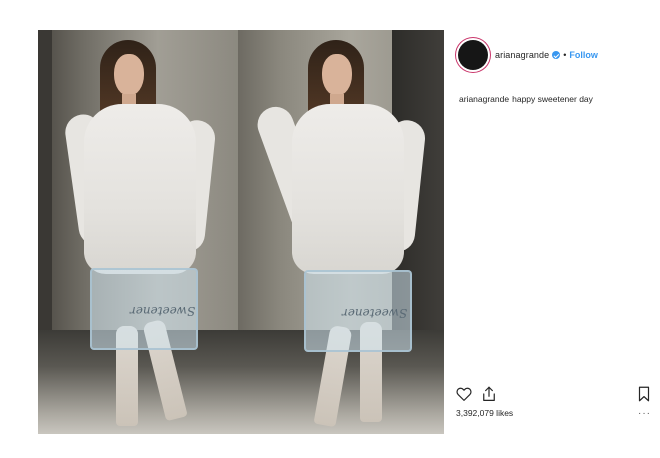 The image size is (660, 458). I want to click on post-header: arianagrande • Follow, so click(546, 55).